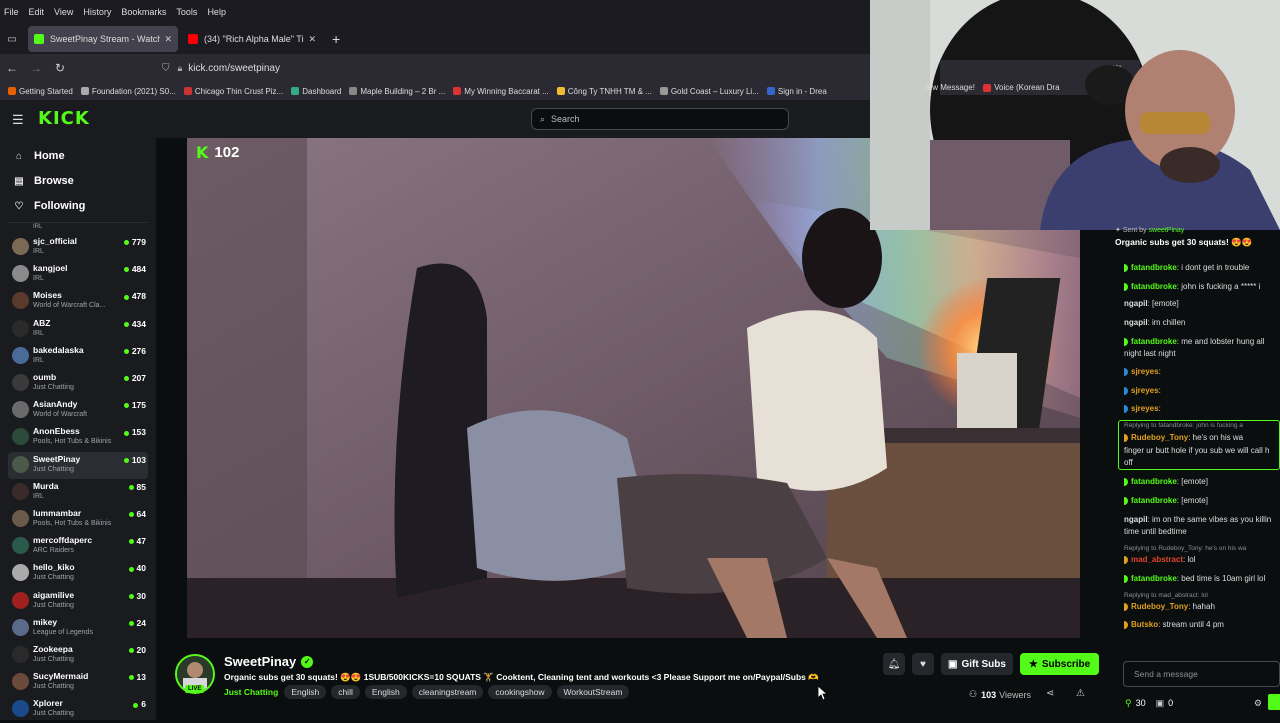 Image resolution: width=1280 pixels, height=723 pixels. I want to click on tab-list-icon: ▭, so click(12, 39).